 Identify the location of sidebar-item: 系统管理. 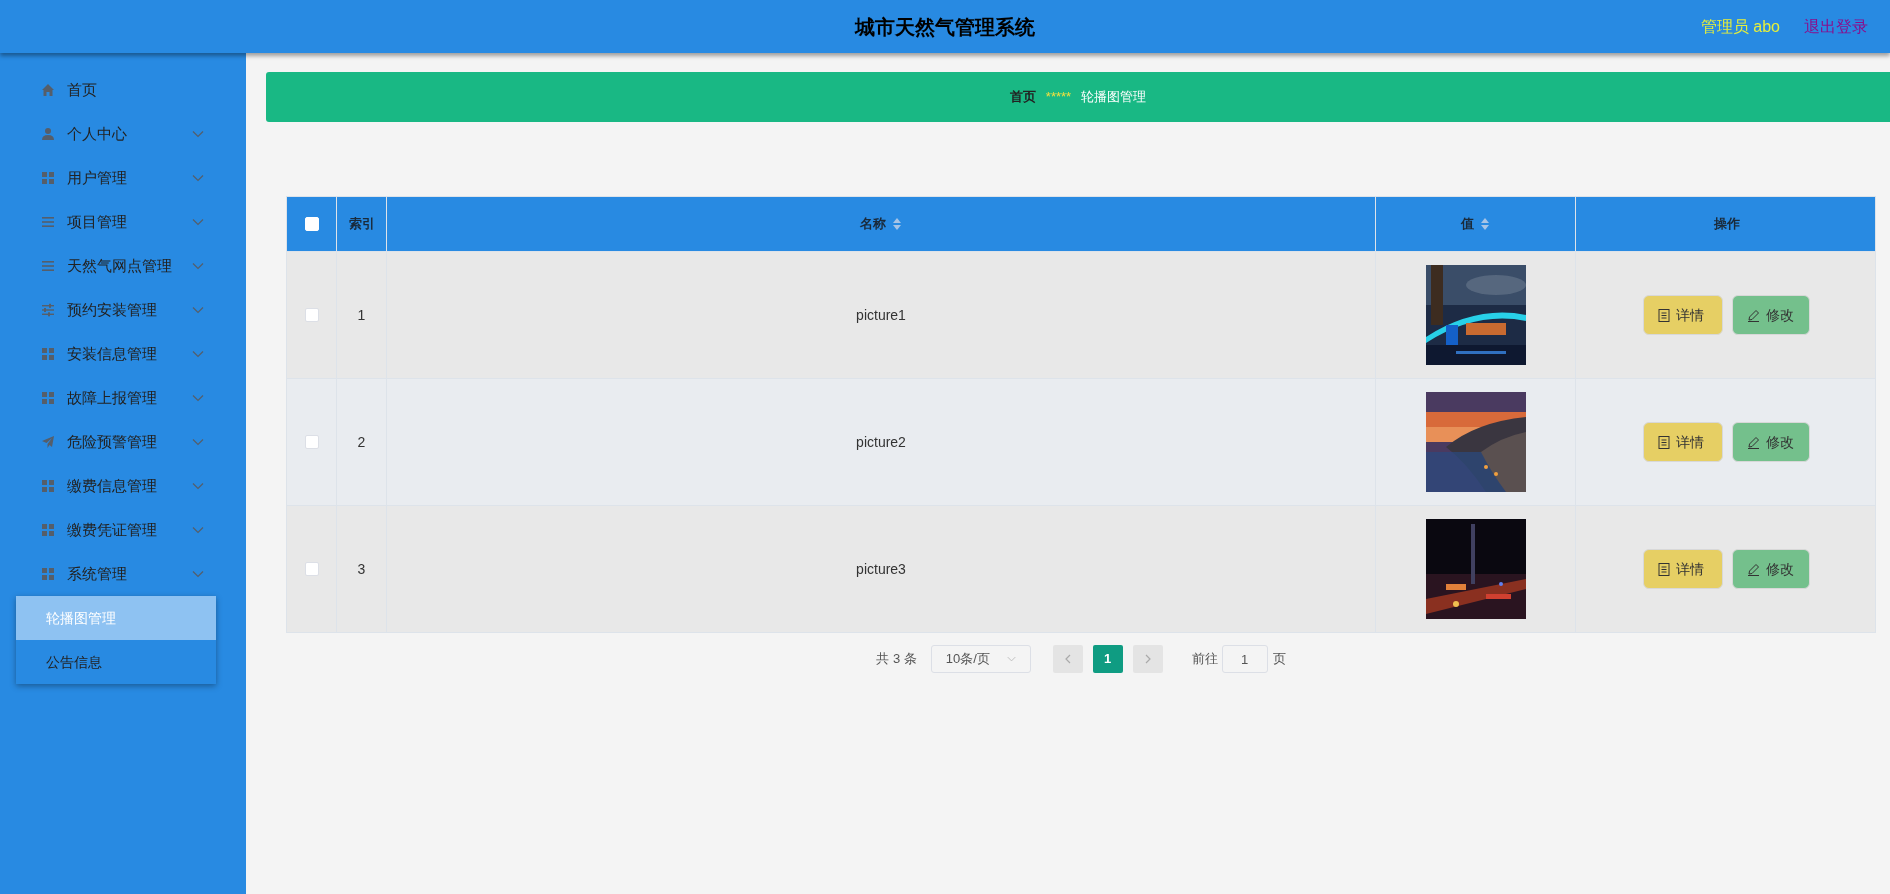
(123, 574).